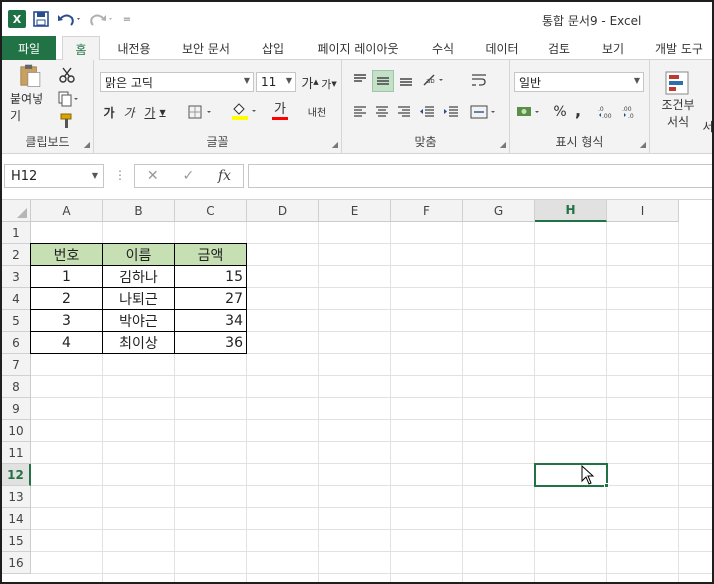 This screenshot has width=714, height=584. Describe the element at coordinates (560, 112) in the screenshot. I see `percent-style-button: %` at that location.